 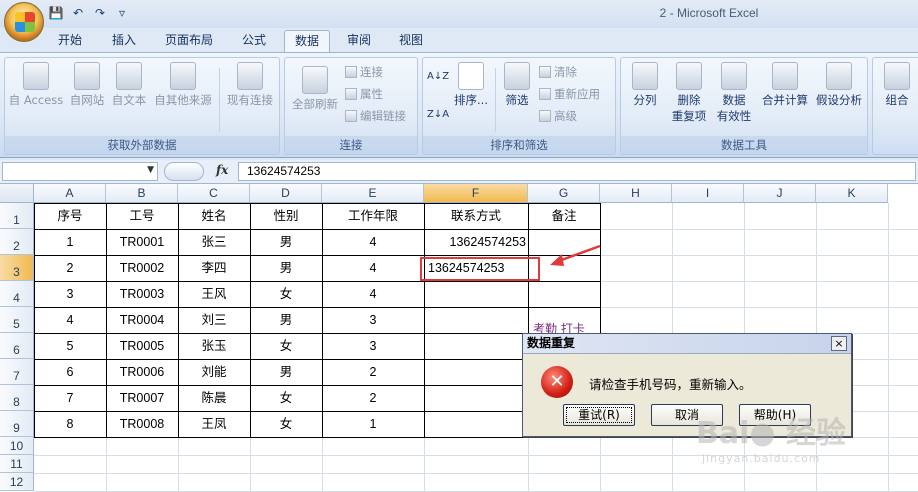 What do you see at coordinates (373, 193) in the screenshot?
I see `column-header-e: E` at bounding box center [373, 193].